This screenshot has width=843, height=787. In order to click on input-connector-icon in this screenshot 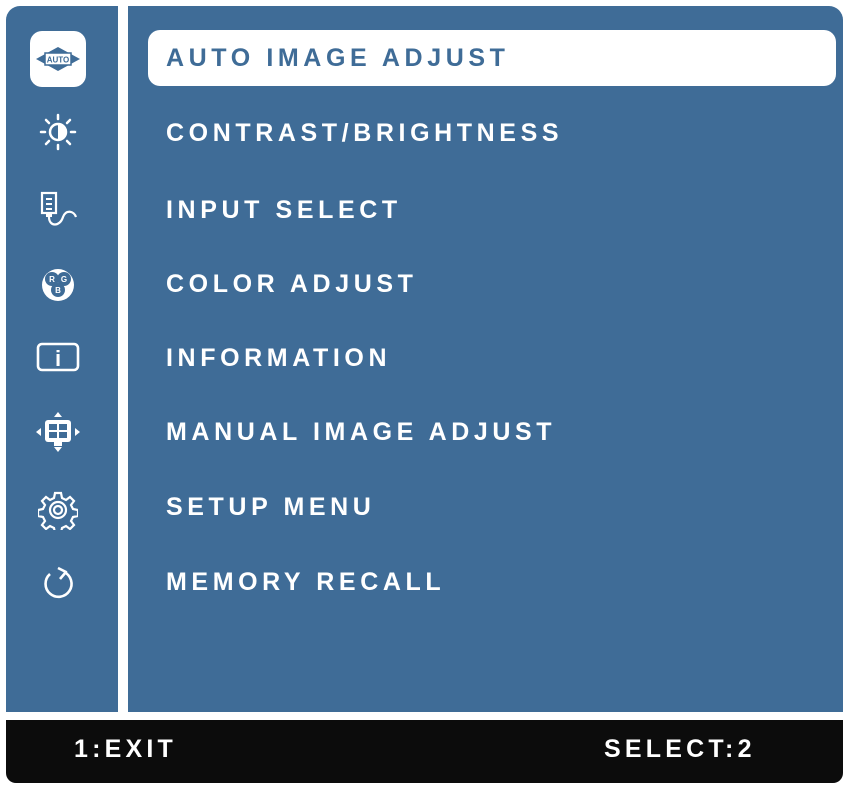, I will do `click(59, 208)`.